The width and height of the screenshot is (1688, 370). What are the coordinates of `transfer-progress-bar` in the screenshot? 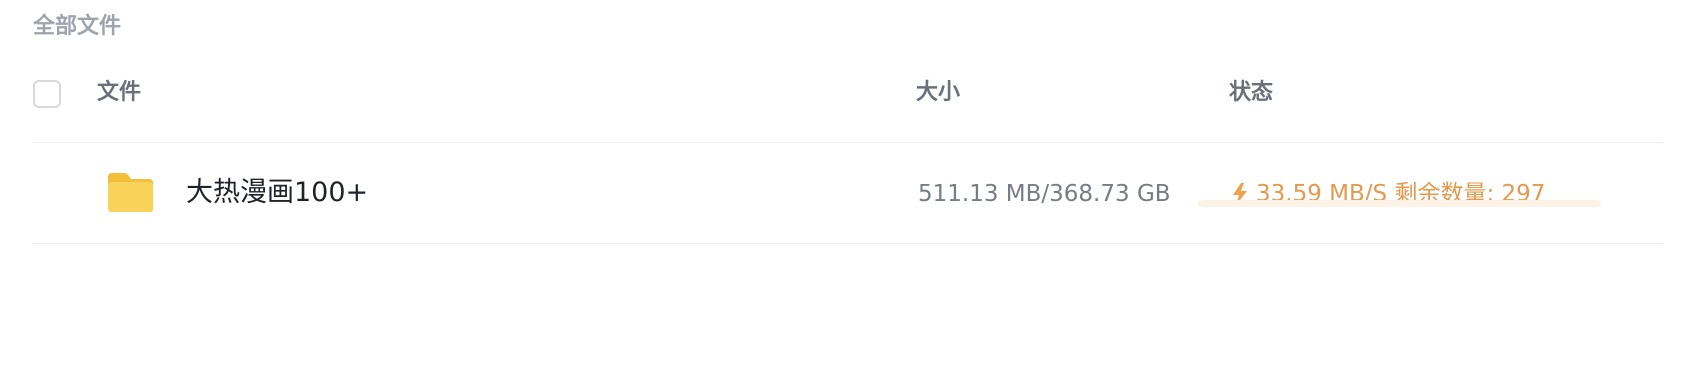 It's located at (1400, 203).